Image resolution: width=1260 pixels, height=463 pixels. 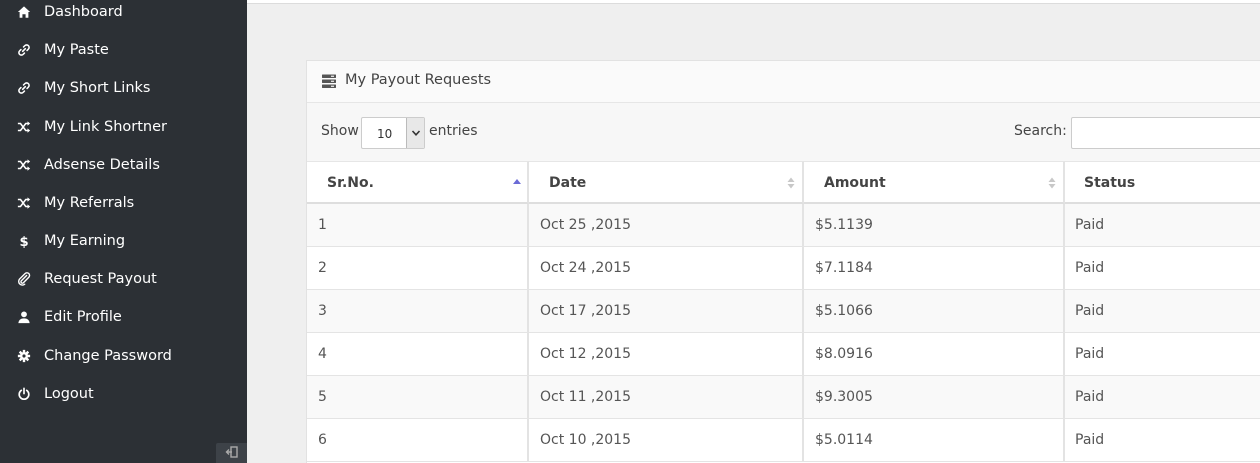 I want to click on table-row: 2 Oct 24 ,2015 $7.1184 Paid, so click(x=783, y=268).